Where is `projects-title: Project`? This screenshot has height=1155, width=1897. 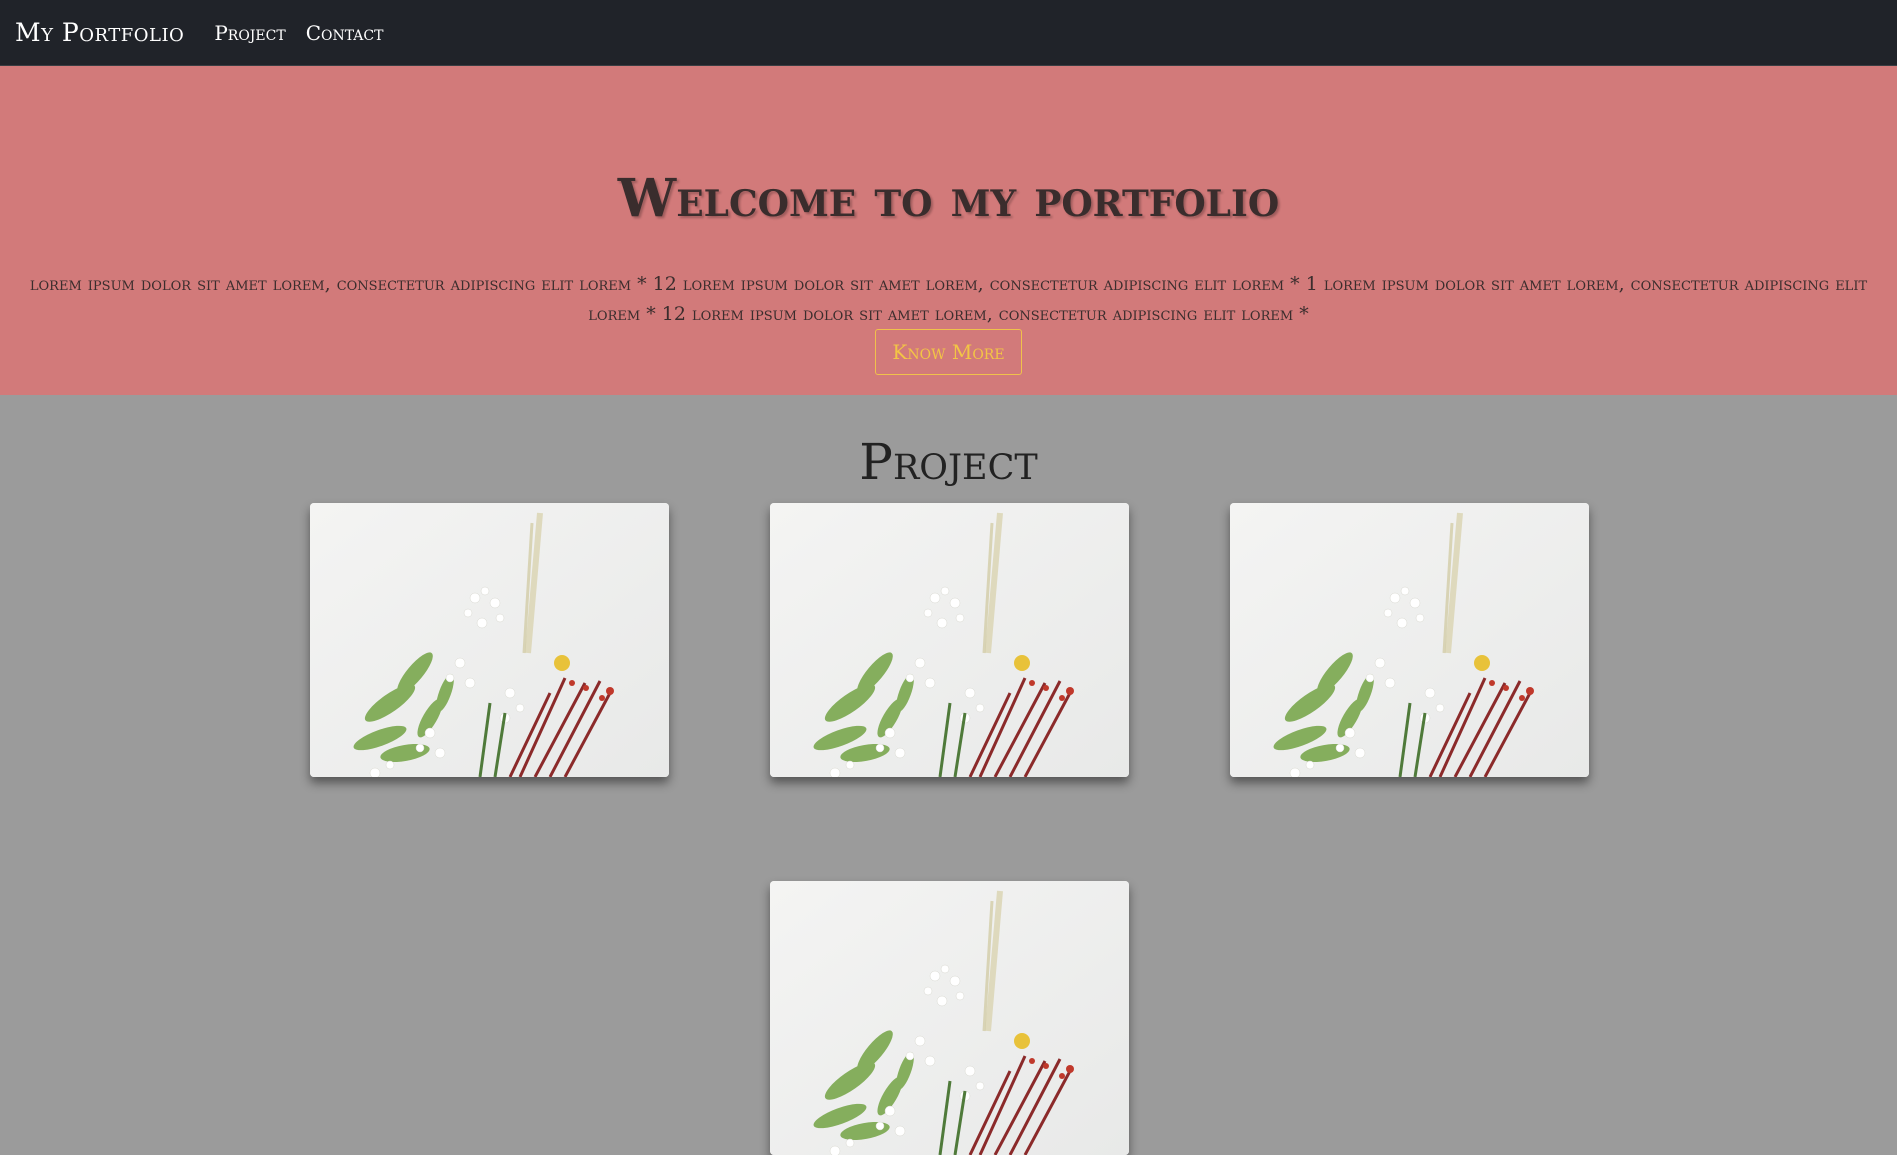
projects-title: Project is located at coordinates (948, 462).